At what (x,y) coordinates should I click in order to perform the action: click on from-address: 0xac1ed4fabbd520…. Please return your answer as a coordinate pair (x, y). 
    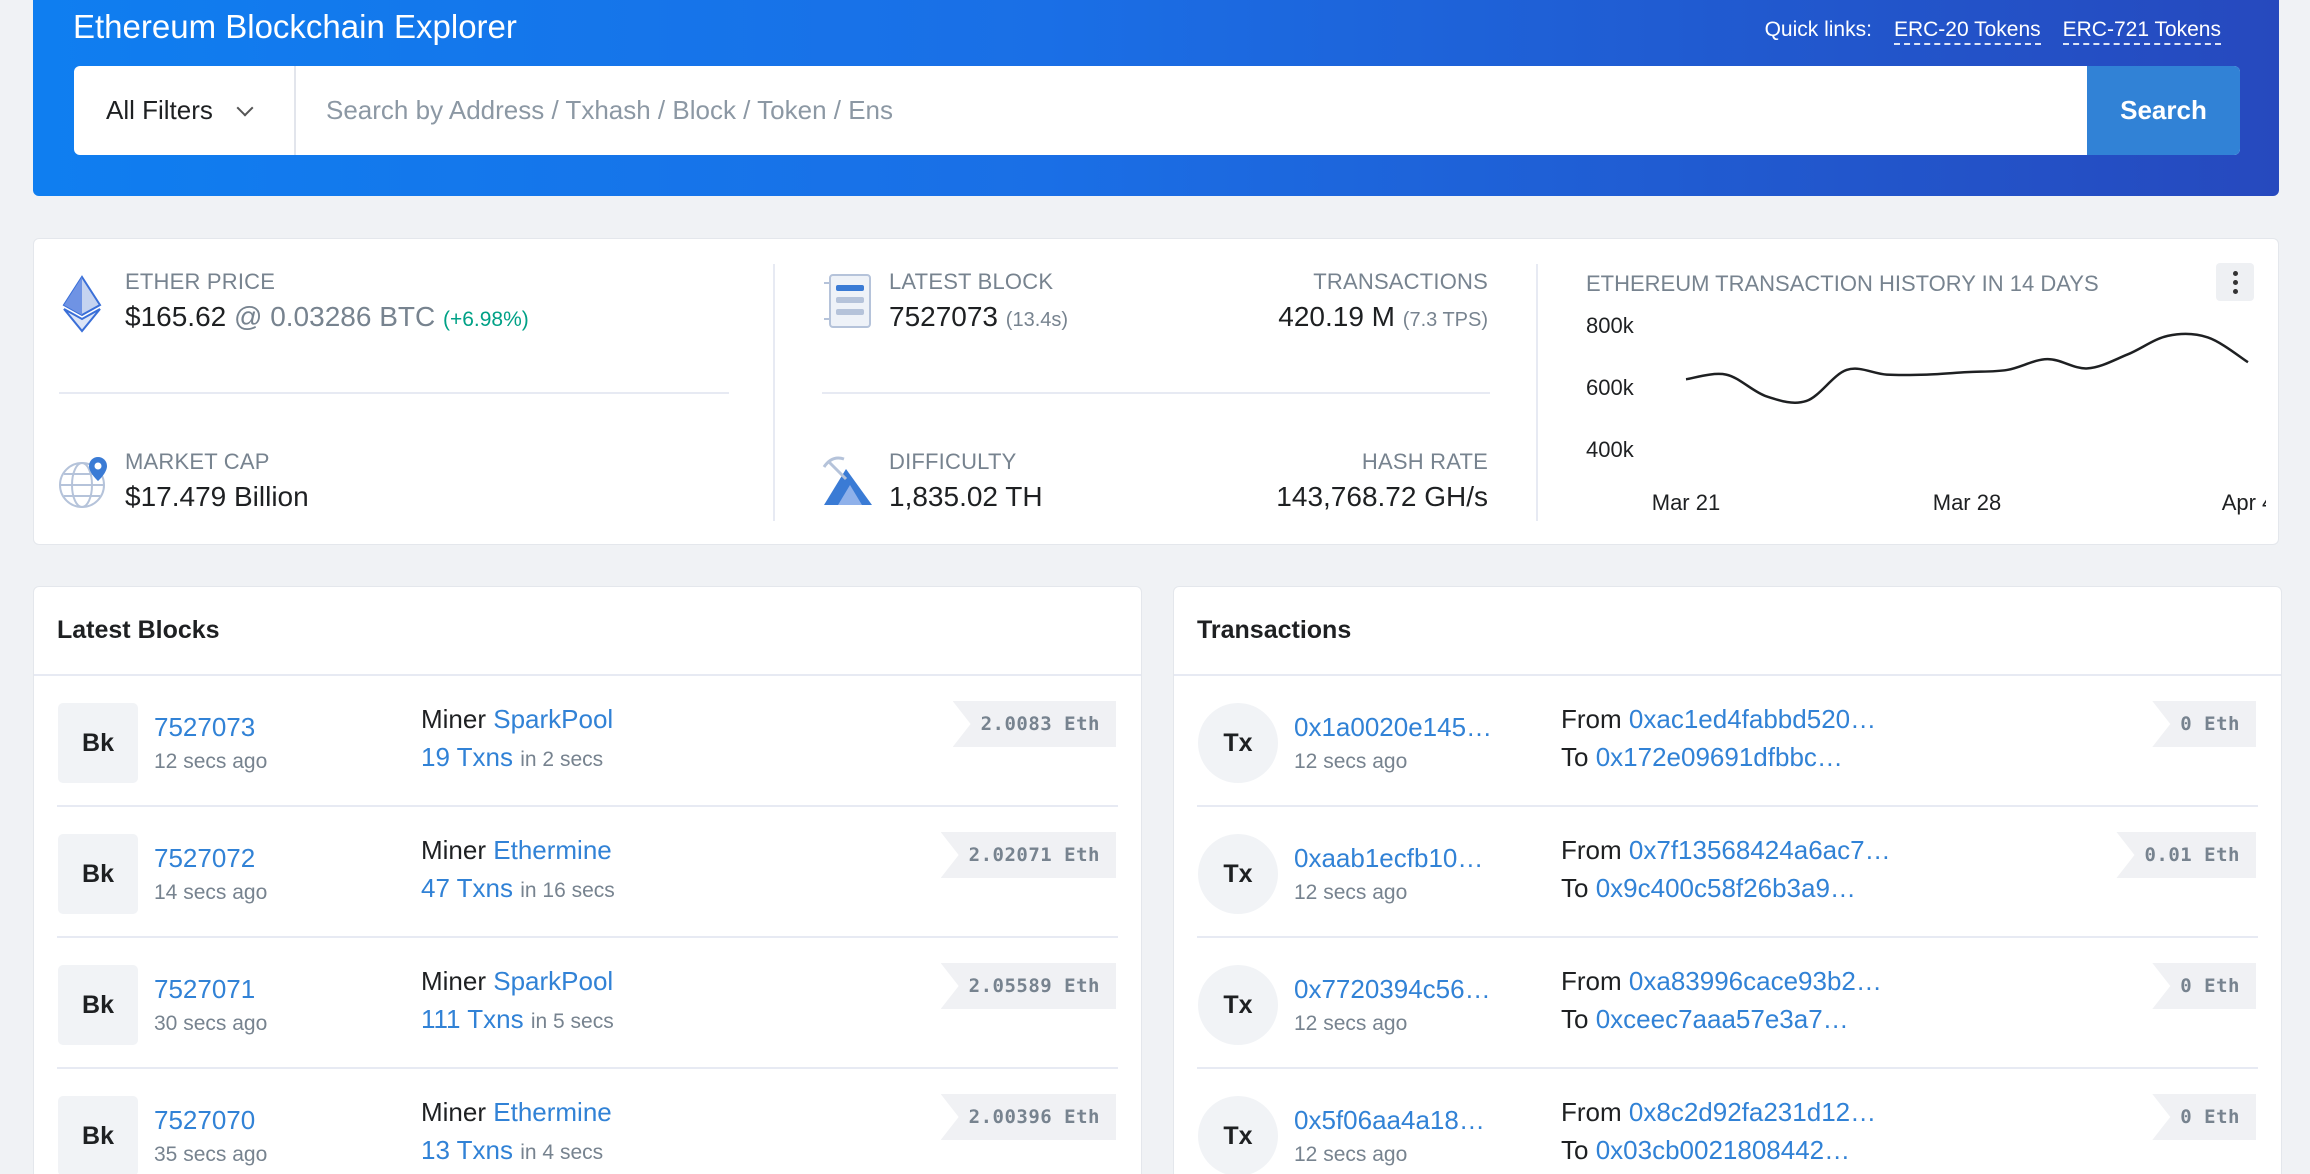
    Looking at the image, I should click on (1752, 719).